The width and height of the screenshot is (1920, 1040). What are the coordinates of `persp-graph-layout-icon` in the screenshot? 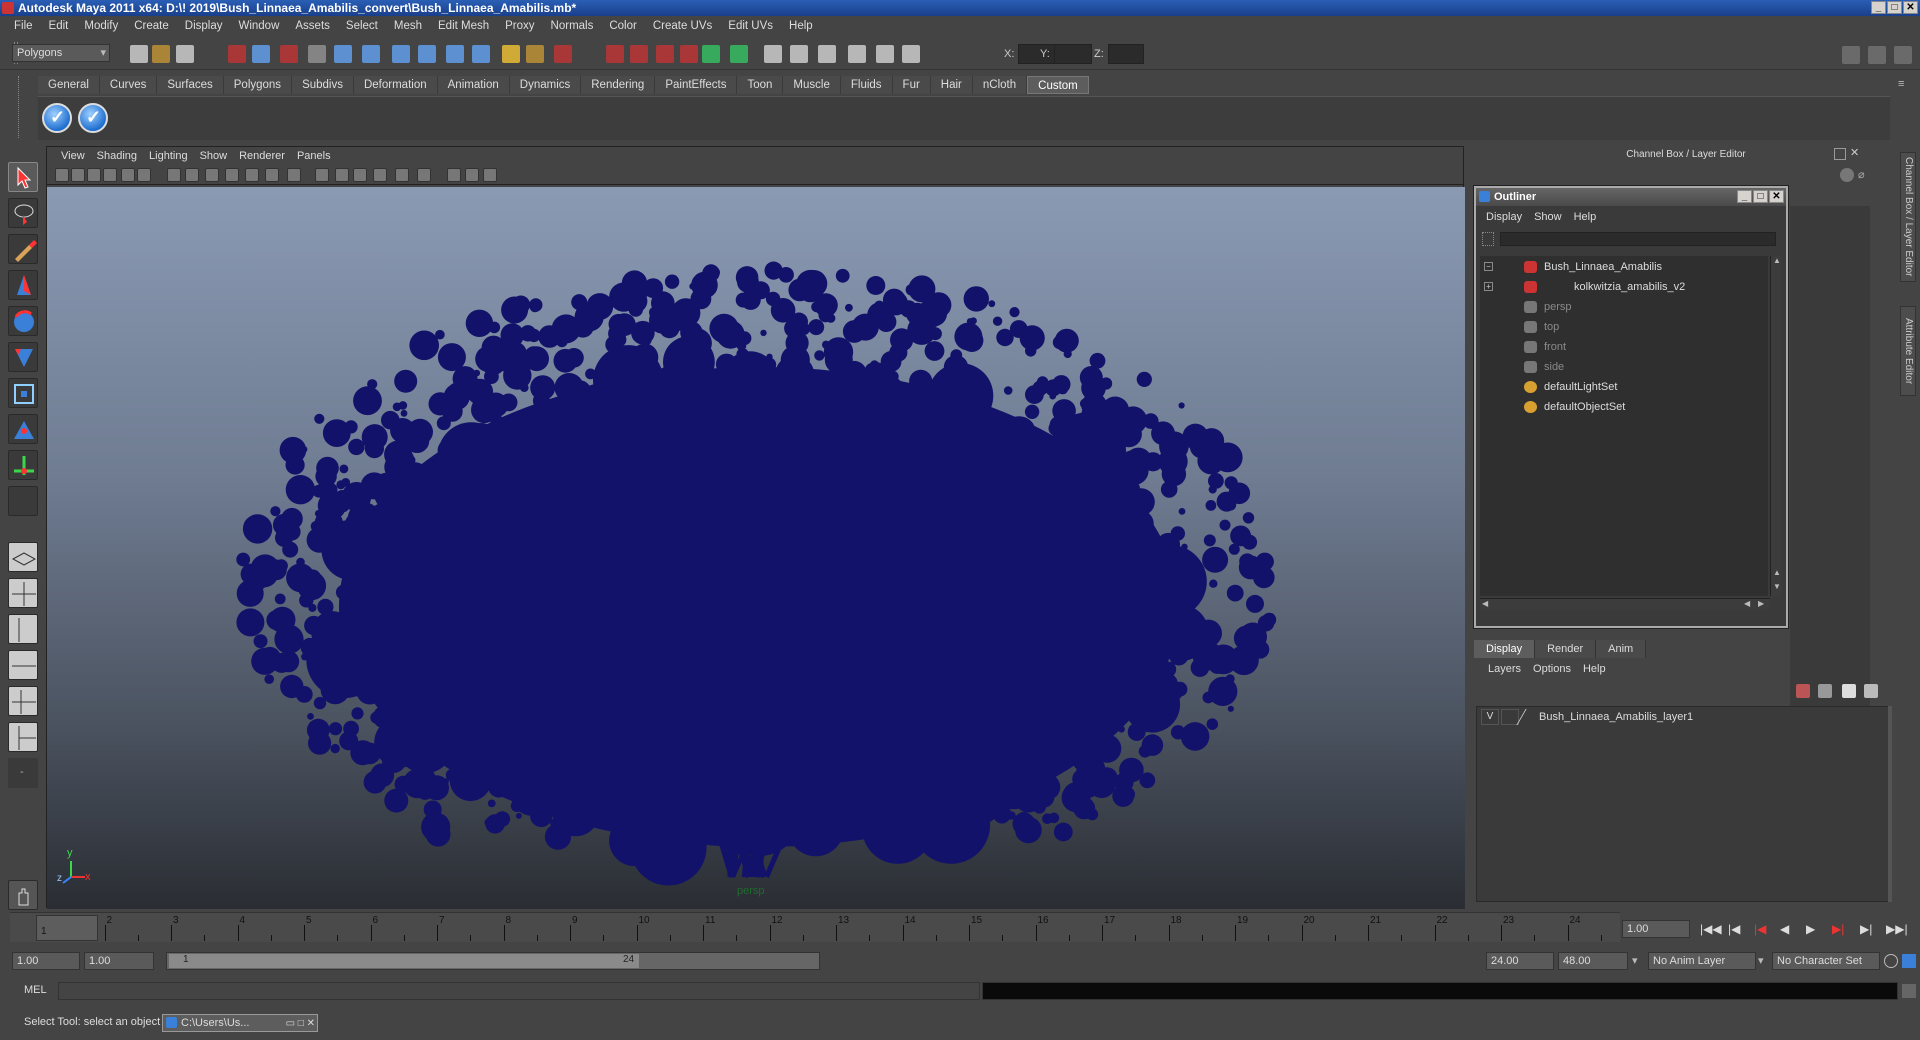 It's located at (23, 665).